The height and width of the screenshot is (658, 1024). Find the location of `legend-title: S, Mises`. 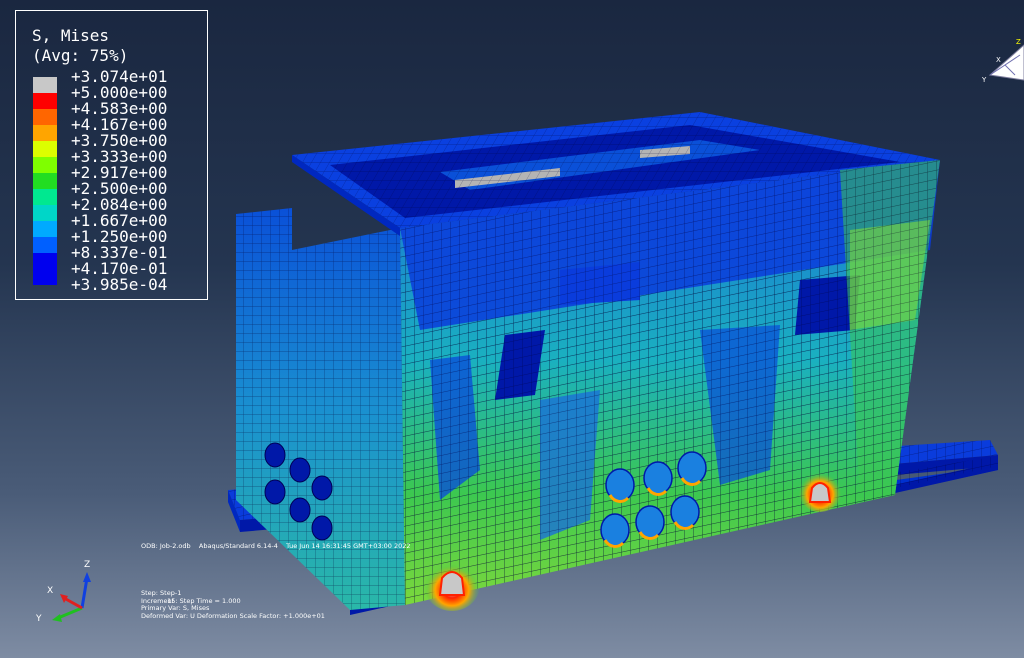

legend-title: S, Mises is located at coordinates (71, 35).